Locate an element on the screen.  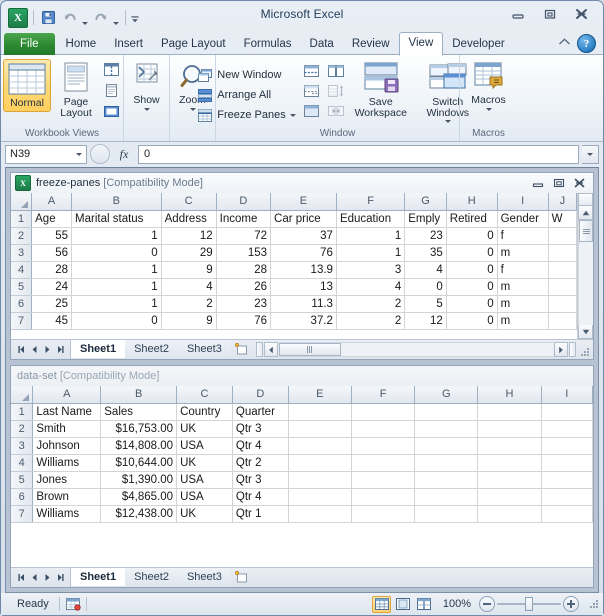
zoom-slider is located at coordinates (532, 604).